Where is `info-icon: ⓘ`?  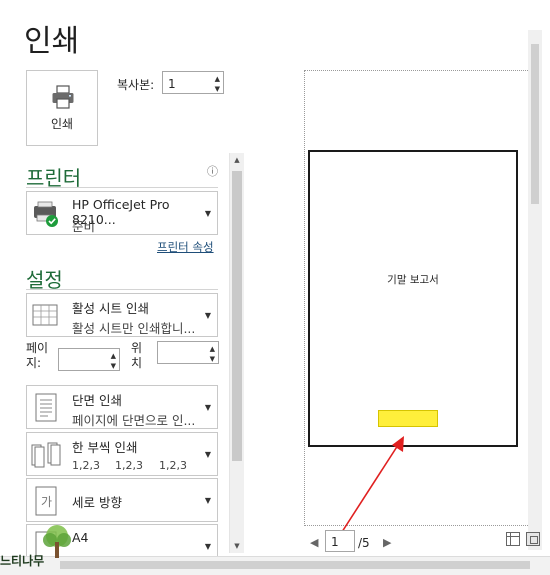
info-icon: ⓘ is located at coordinates (212, 171).